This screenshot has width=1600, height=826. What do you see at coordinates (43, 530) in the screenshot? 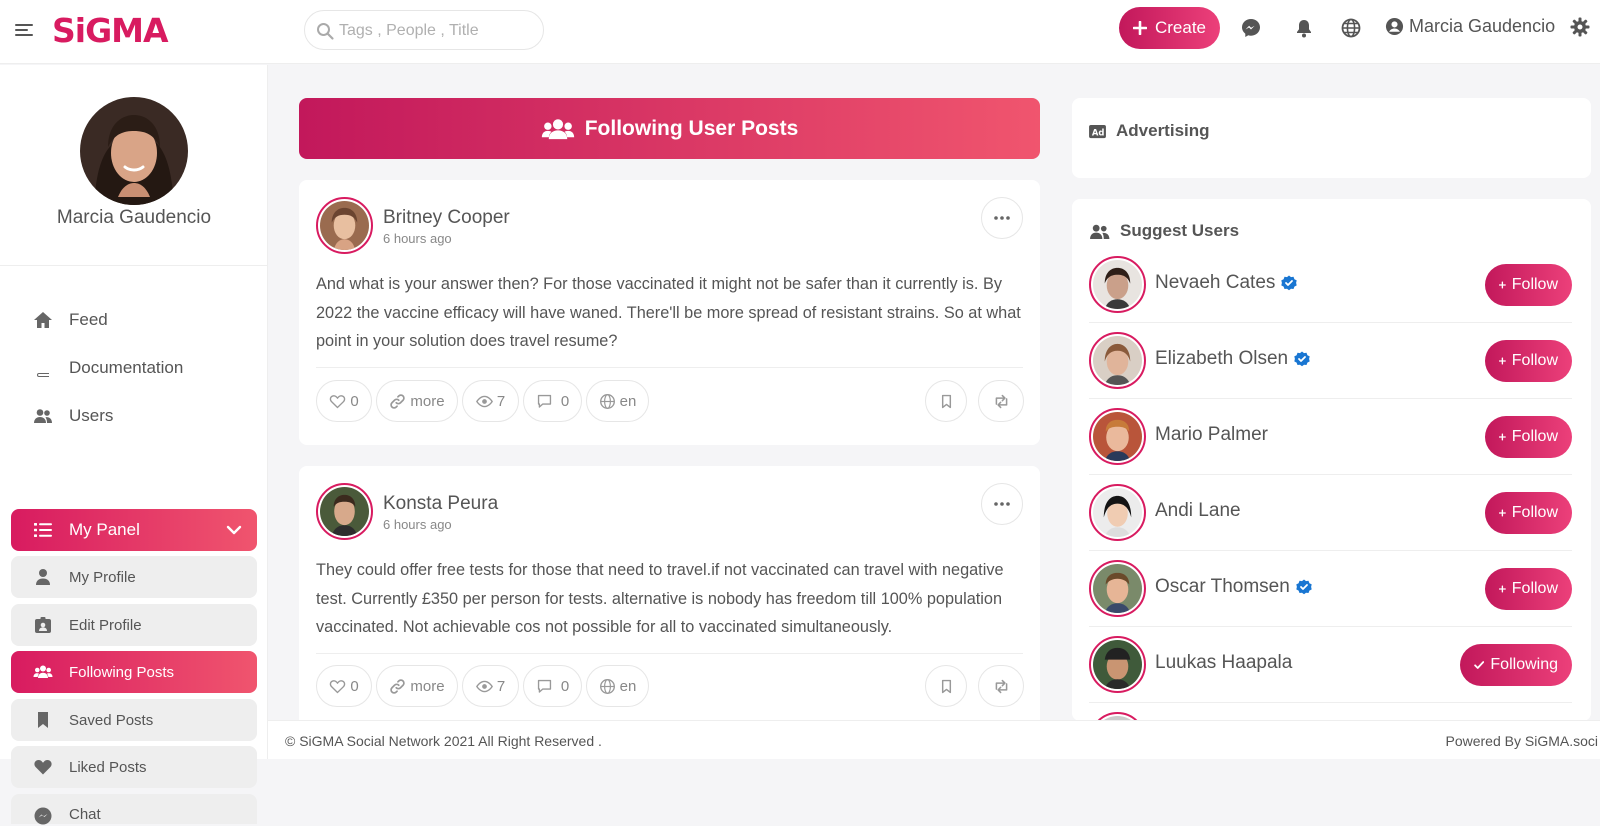
I see `list-icon` at bounding box center [43, 530].